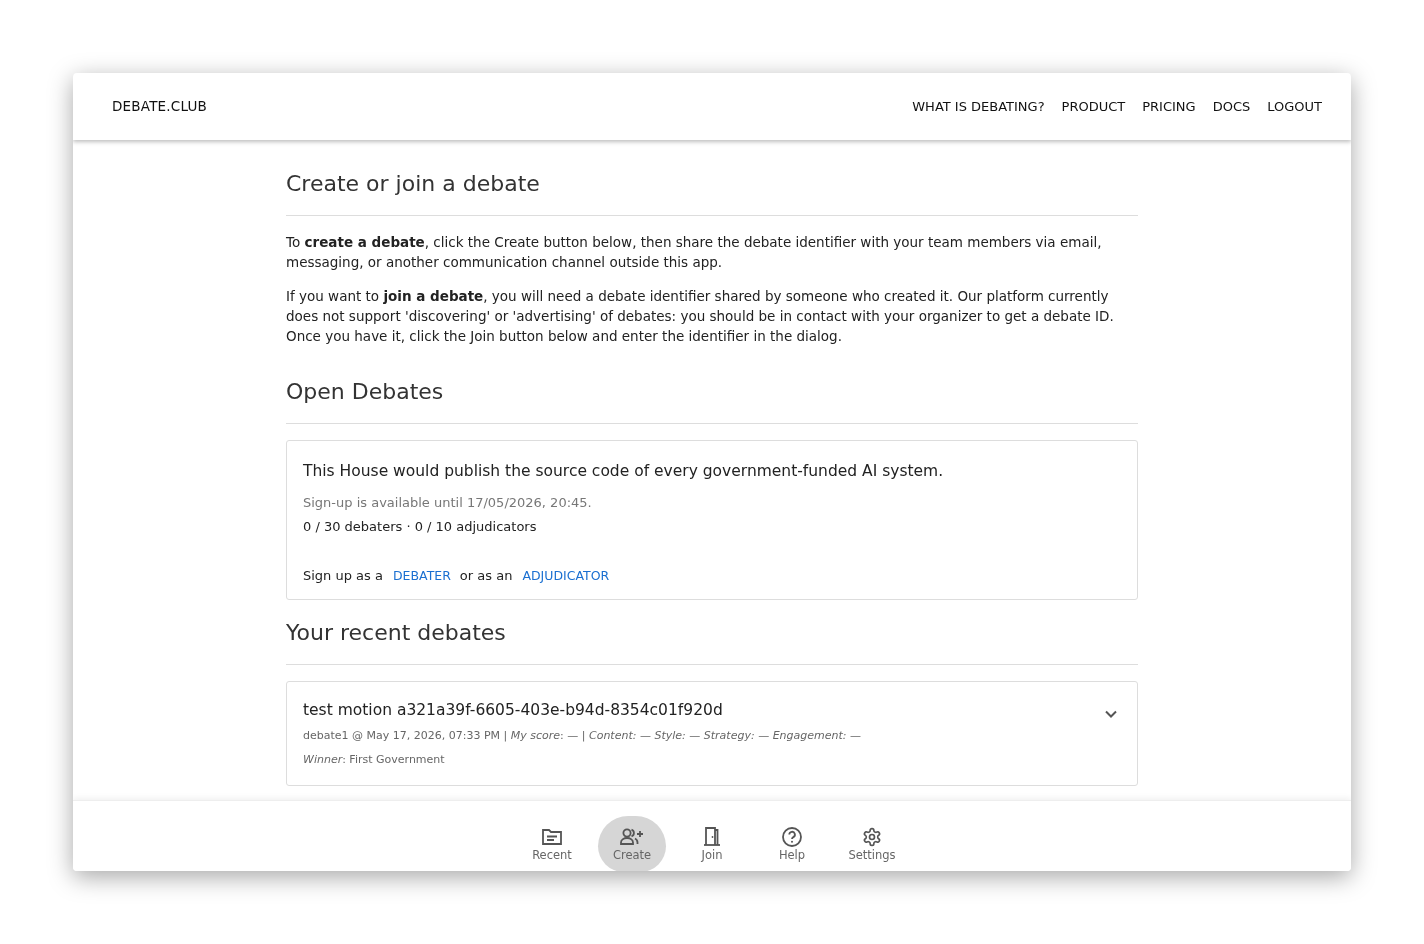 This screenshot has width=1424, height=944. I want to click on settings-icon, so click(872, 836).